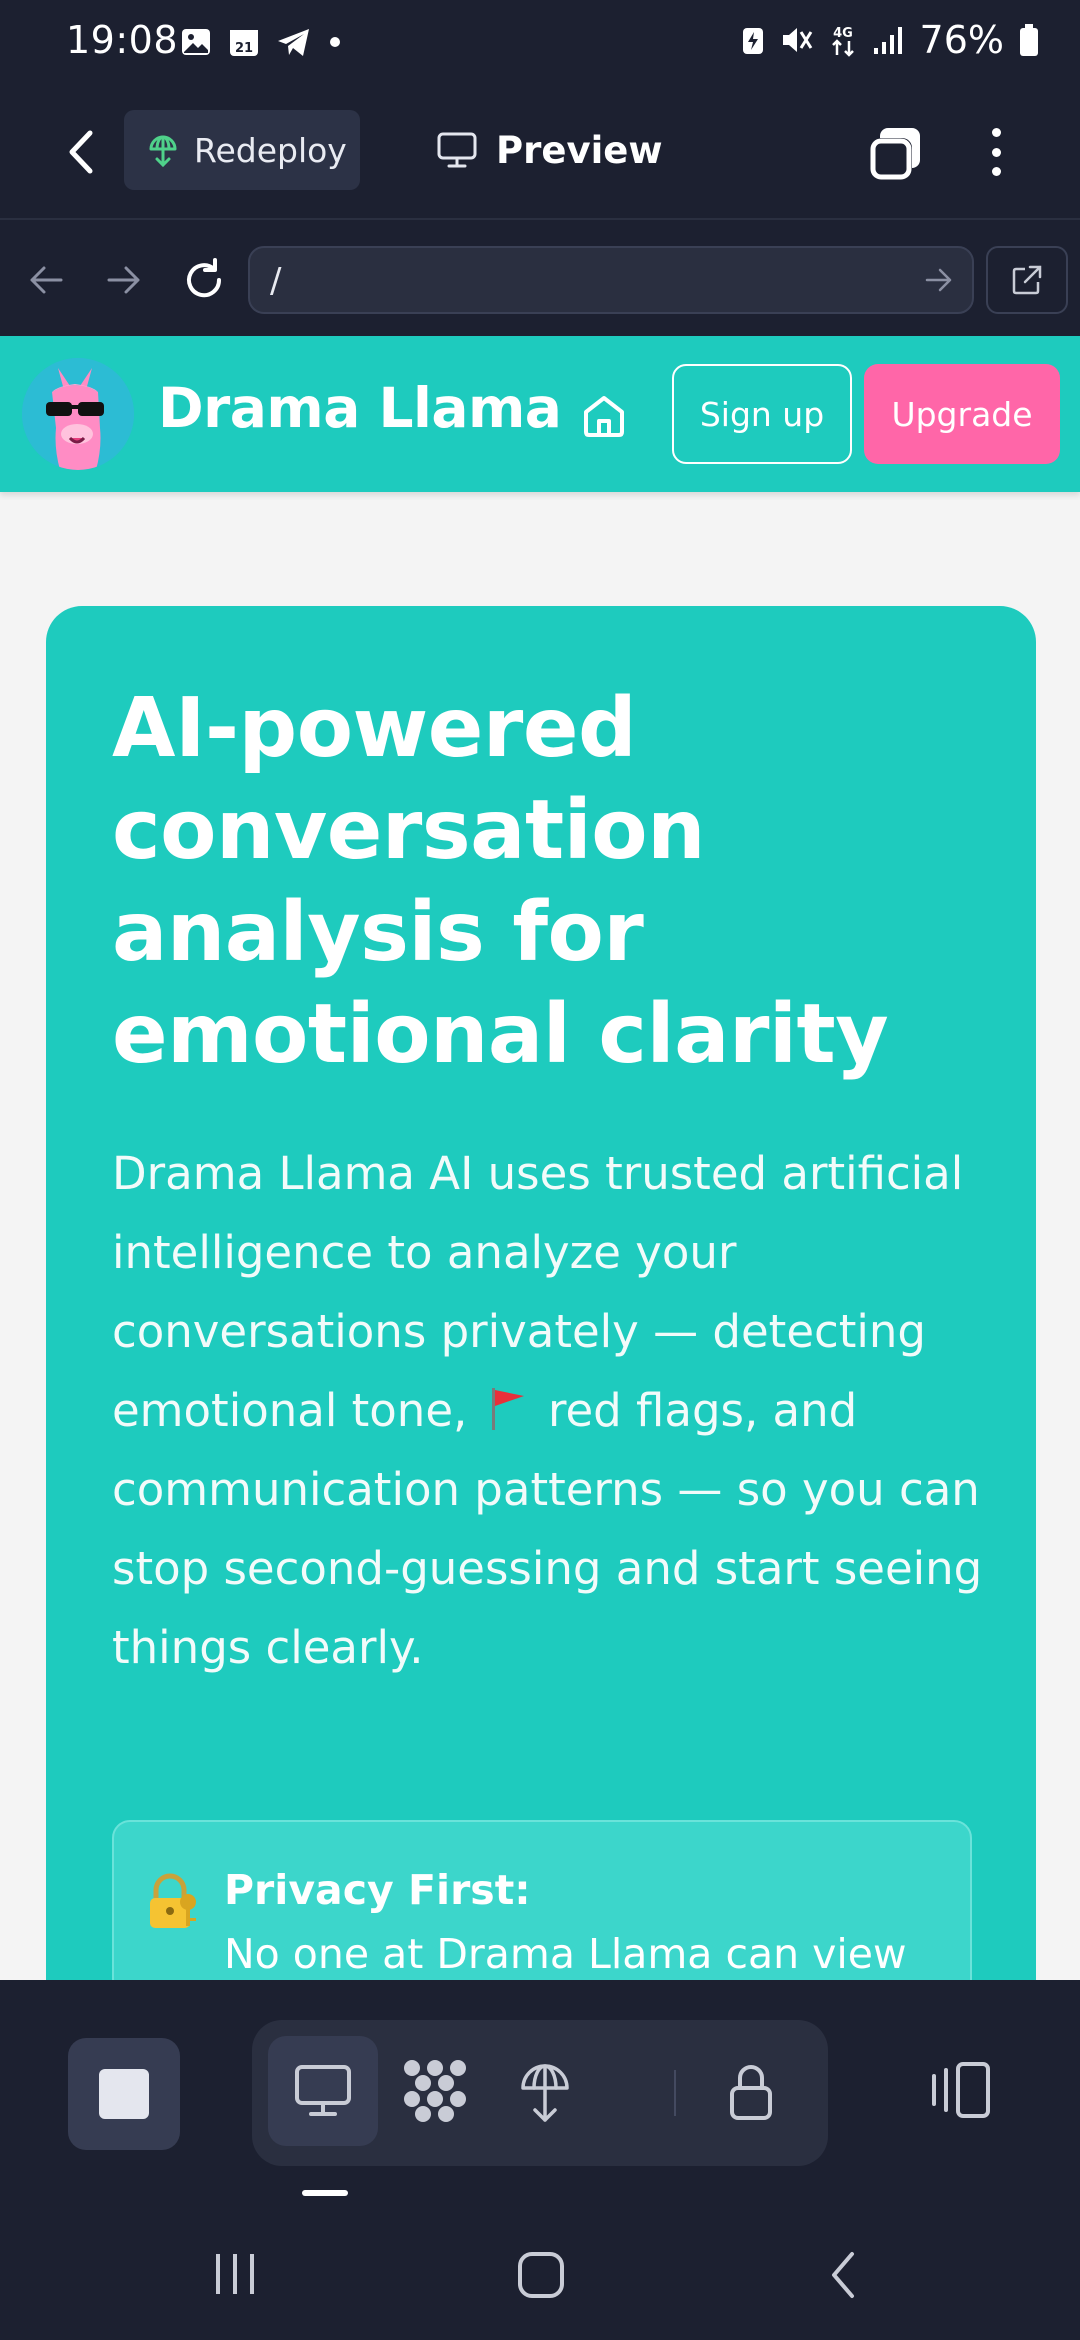 This screenshot has height=2340, width=1080. What do you see at coordinates (579, 150) in the screenshot?
I see `preview-label: Preview` at bounding box center [579, 150].